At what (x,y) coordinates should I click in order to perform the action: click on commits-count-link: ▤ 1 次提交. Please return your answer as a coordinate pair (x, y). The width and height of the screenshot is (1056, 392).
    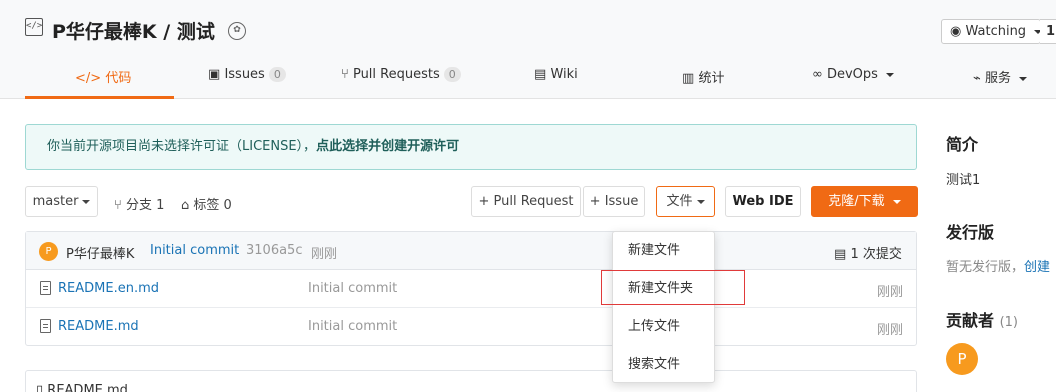
    Looking at the image, I should click on (868, 252).